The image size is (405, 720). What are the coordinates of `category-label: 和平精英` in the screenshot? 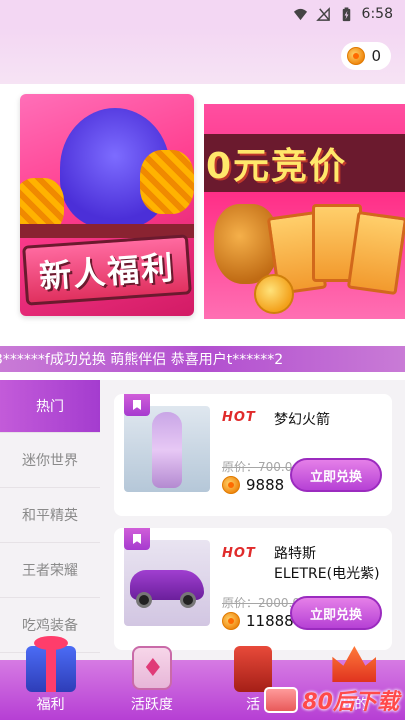 It's located at (50, 516).